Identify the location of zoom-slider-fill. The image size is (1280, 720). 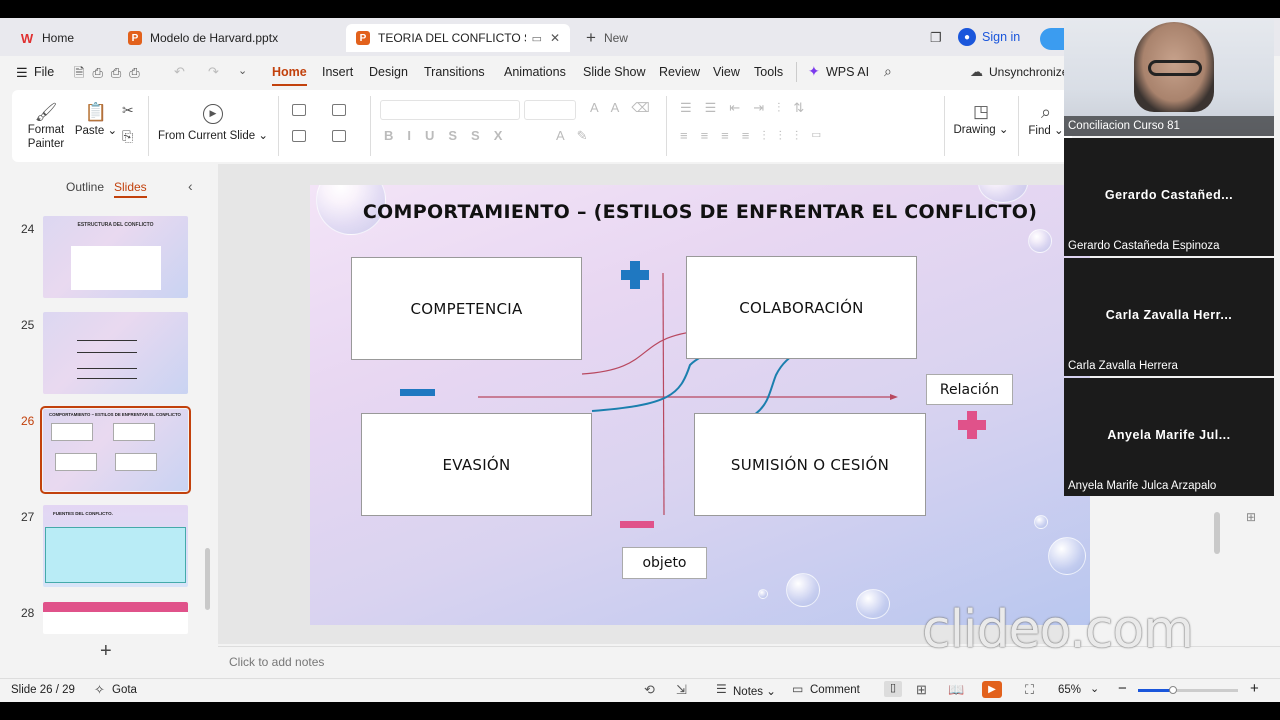
(1155, 690).